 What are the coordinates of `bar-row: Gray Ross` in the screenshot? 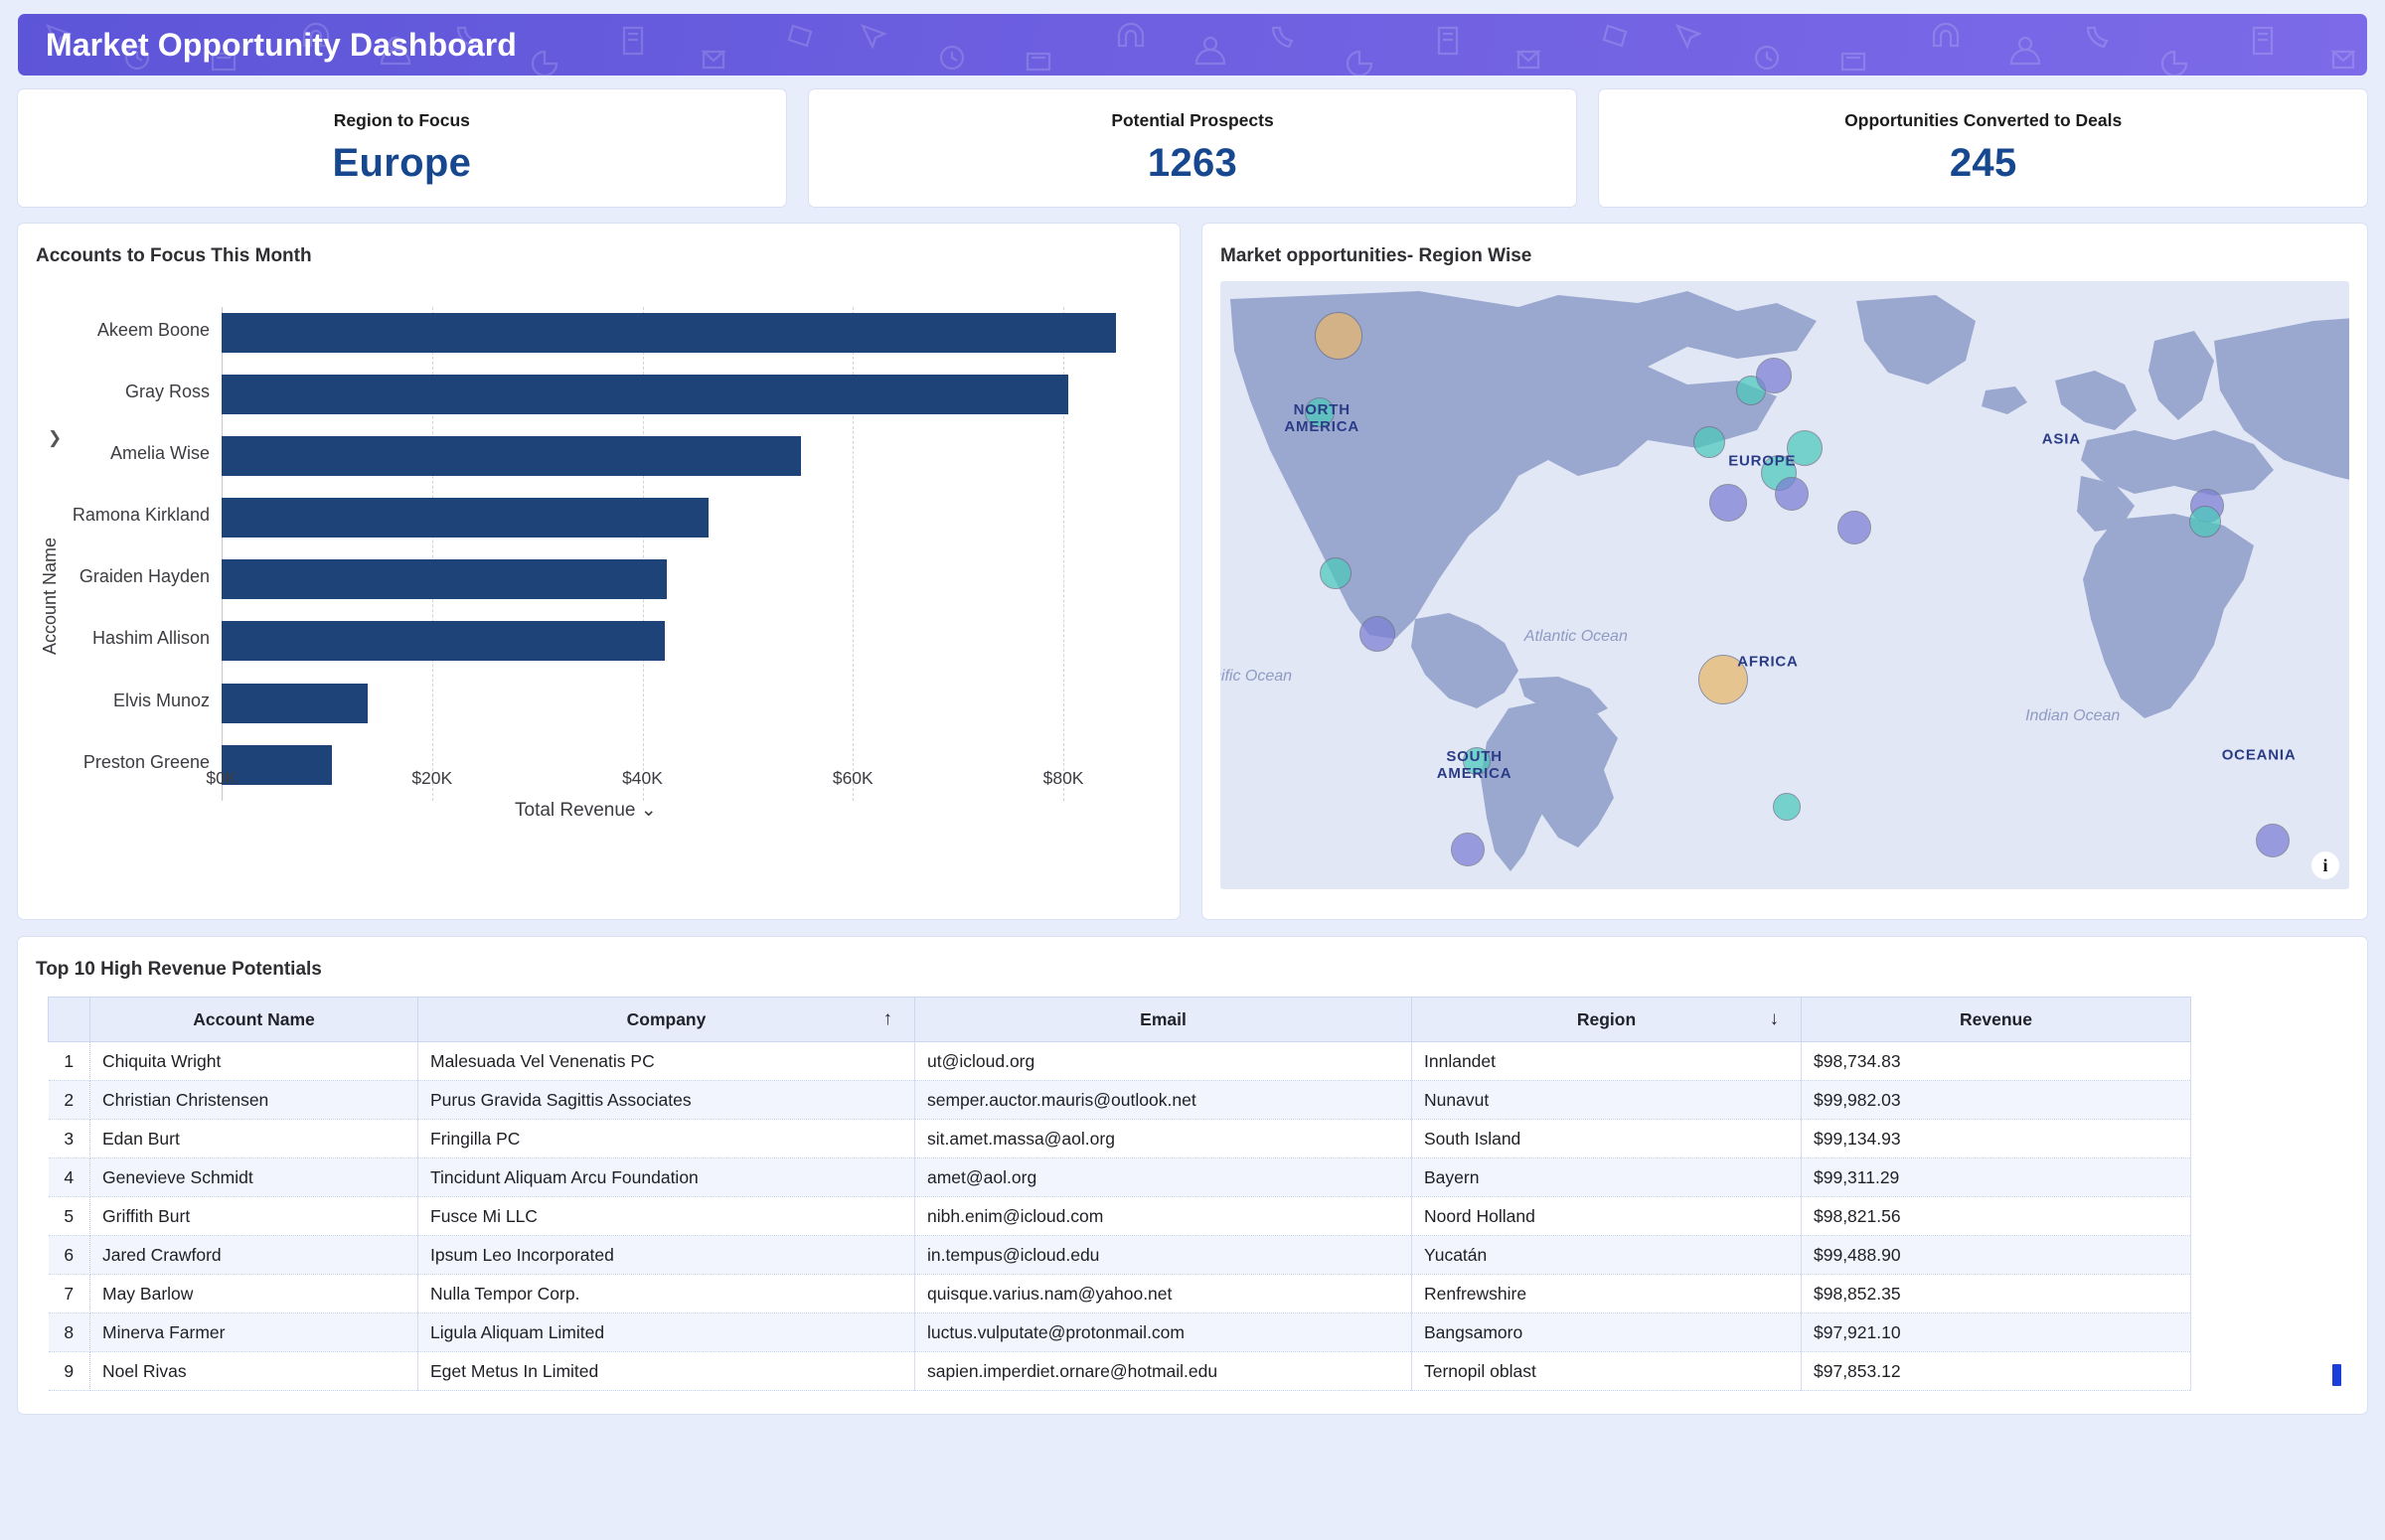 It's located at (620, 399).